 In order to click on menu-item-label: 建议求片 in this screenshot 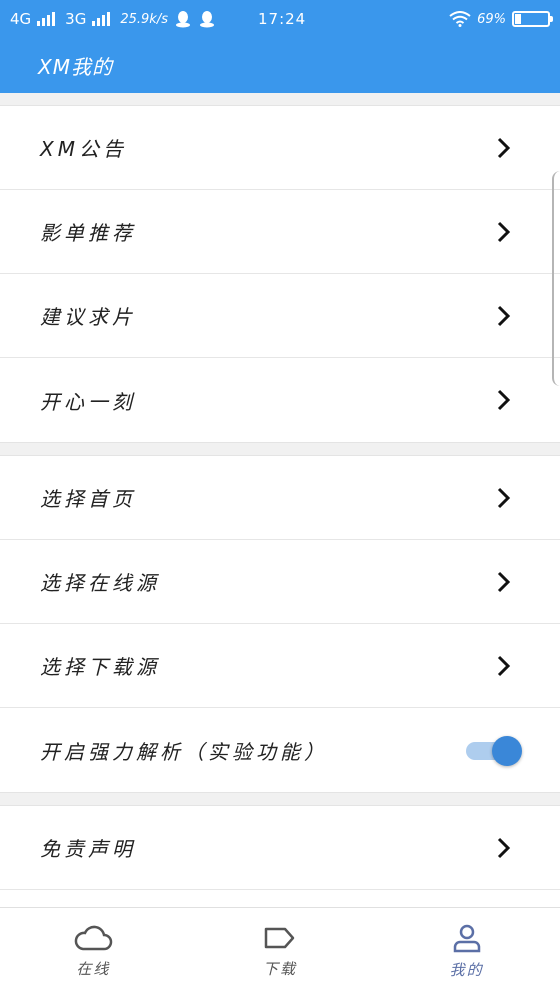, I will do `click(88, 317)`.